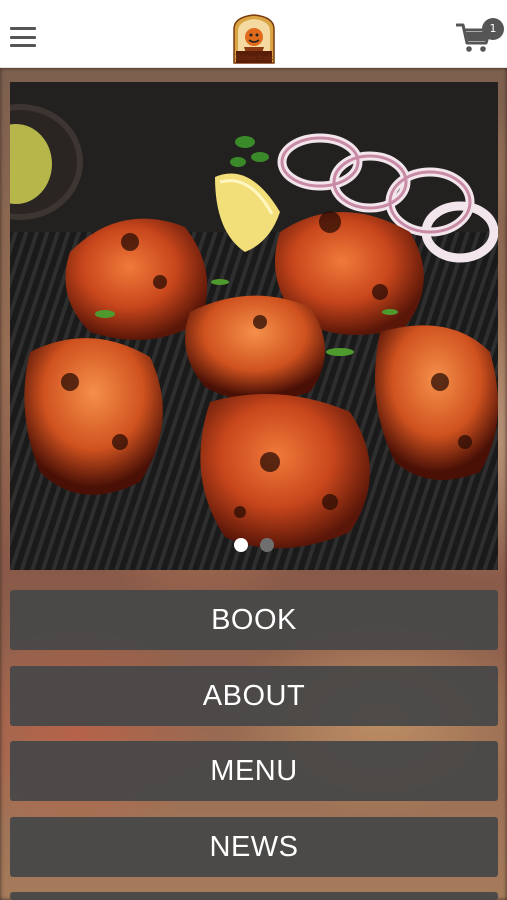  What do you see at coordinates (254, 57) in the screenshot?
I see `logo-text: Dhinchak` at bounding box center [254, 57].